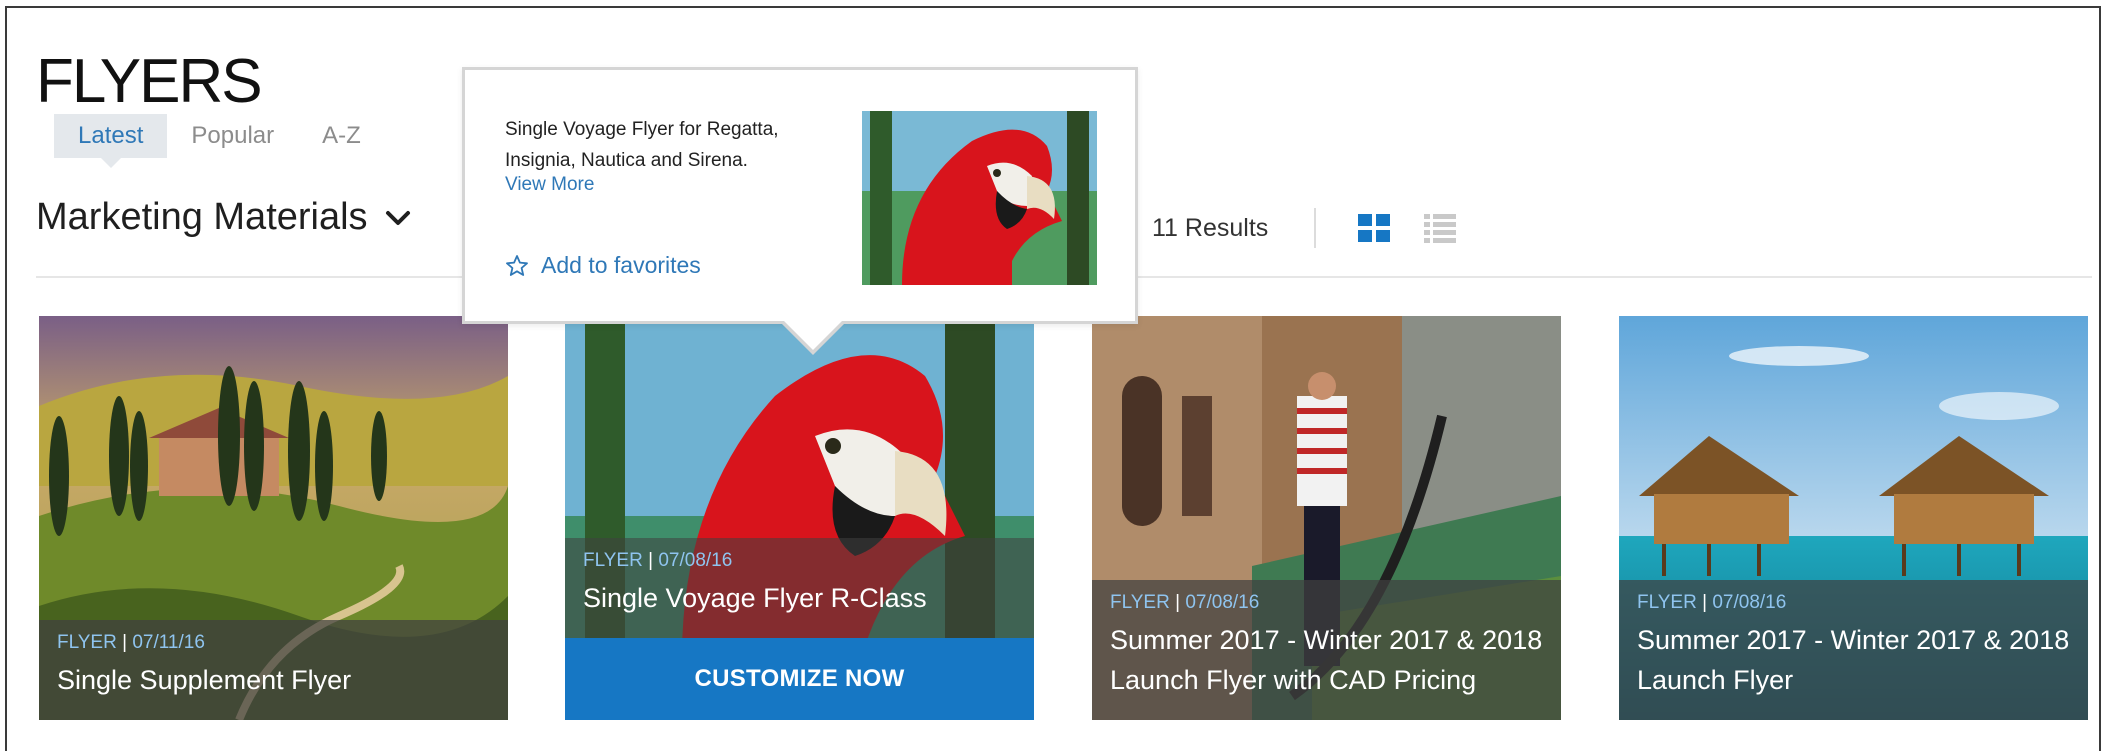 The height and width of the screenshot is (754, 2104). I want to click on view-more-link: View More, so click(549, 185).